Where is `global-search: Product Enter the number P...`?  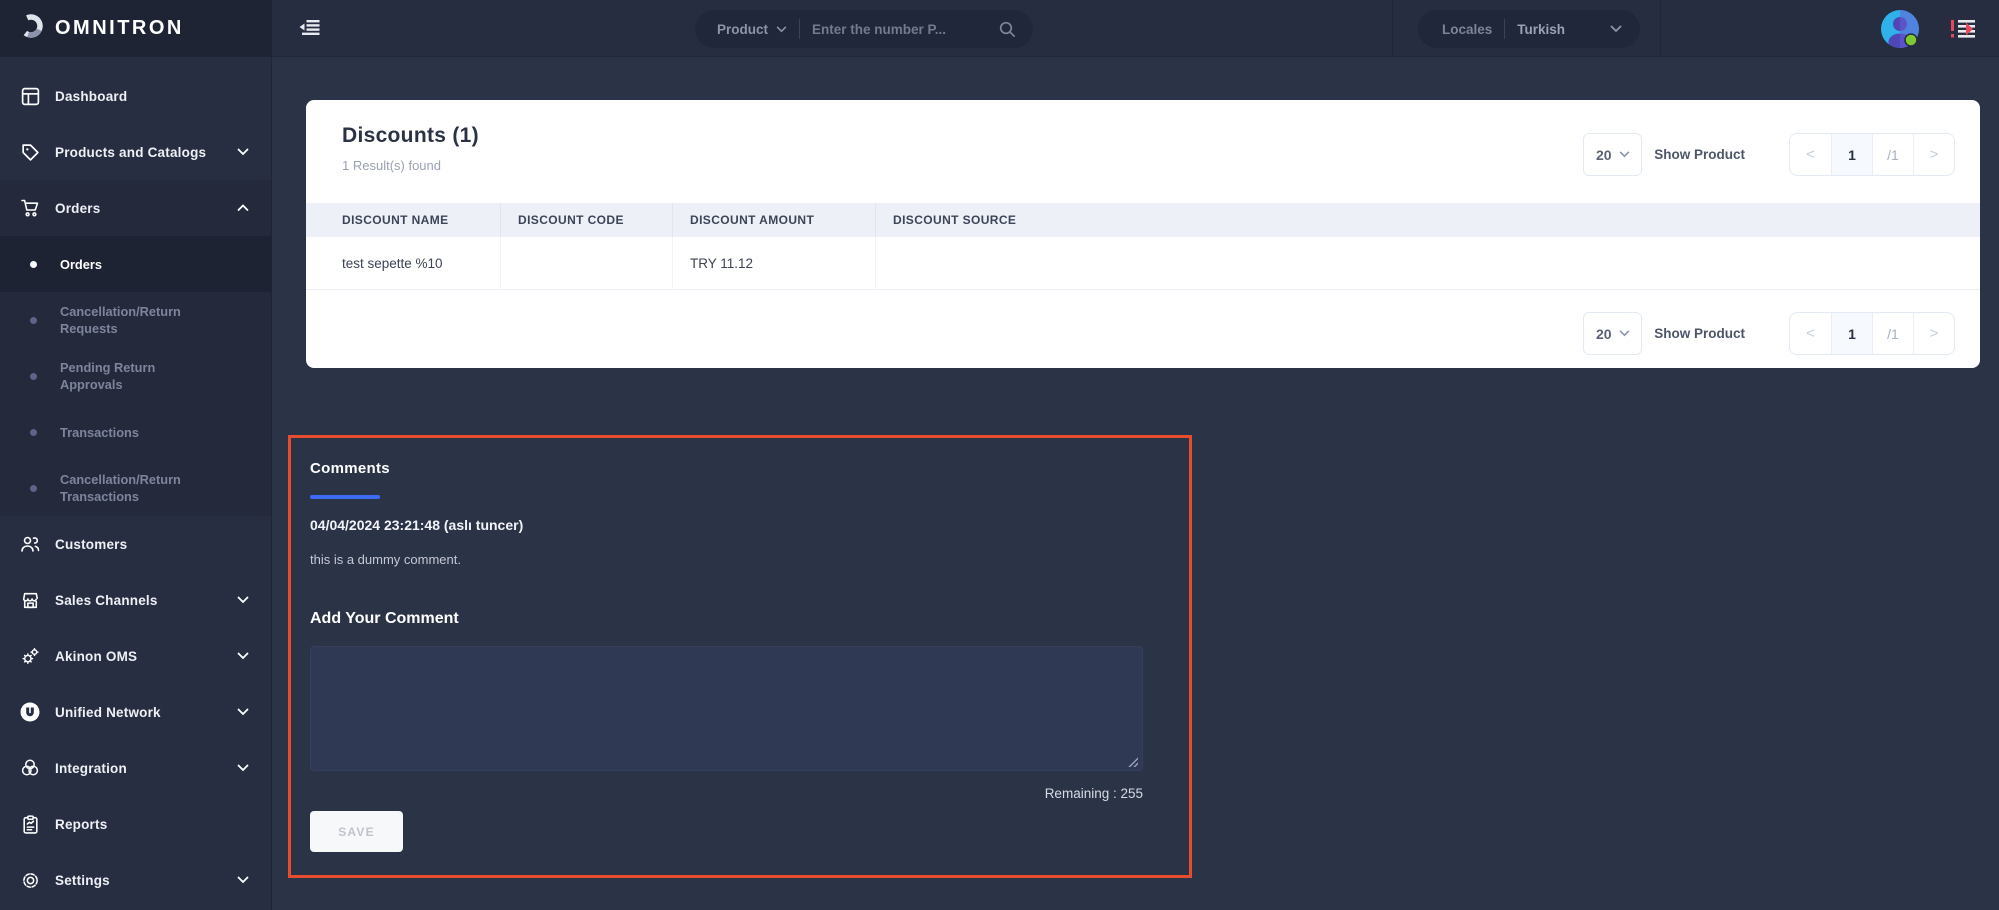
global-search: Product Enter the number P... is located at coordinates (864, 29).